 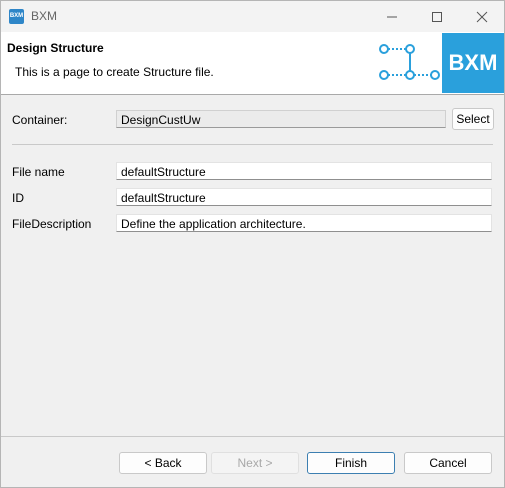 I want to click on container-field: DesignCustUw, so click(x=281, y=119).